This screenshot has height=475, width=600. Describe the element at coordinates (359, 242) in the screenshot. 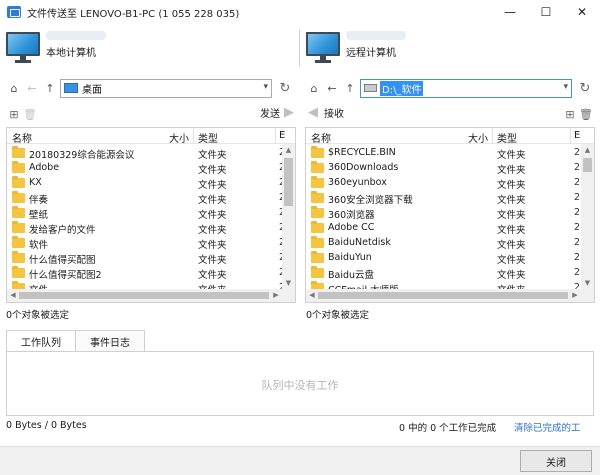

I see `file-name: BaiduNetdisk` at that location.